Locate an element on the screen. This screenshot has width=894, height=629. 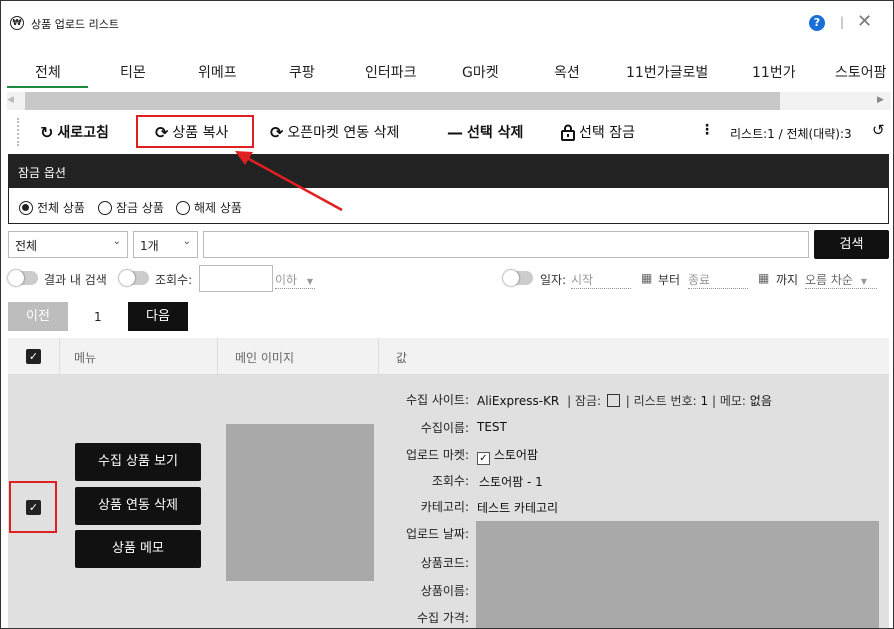
memo-value: 없음 is located at coordinates (760, 401).